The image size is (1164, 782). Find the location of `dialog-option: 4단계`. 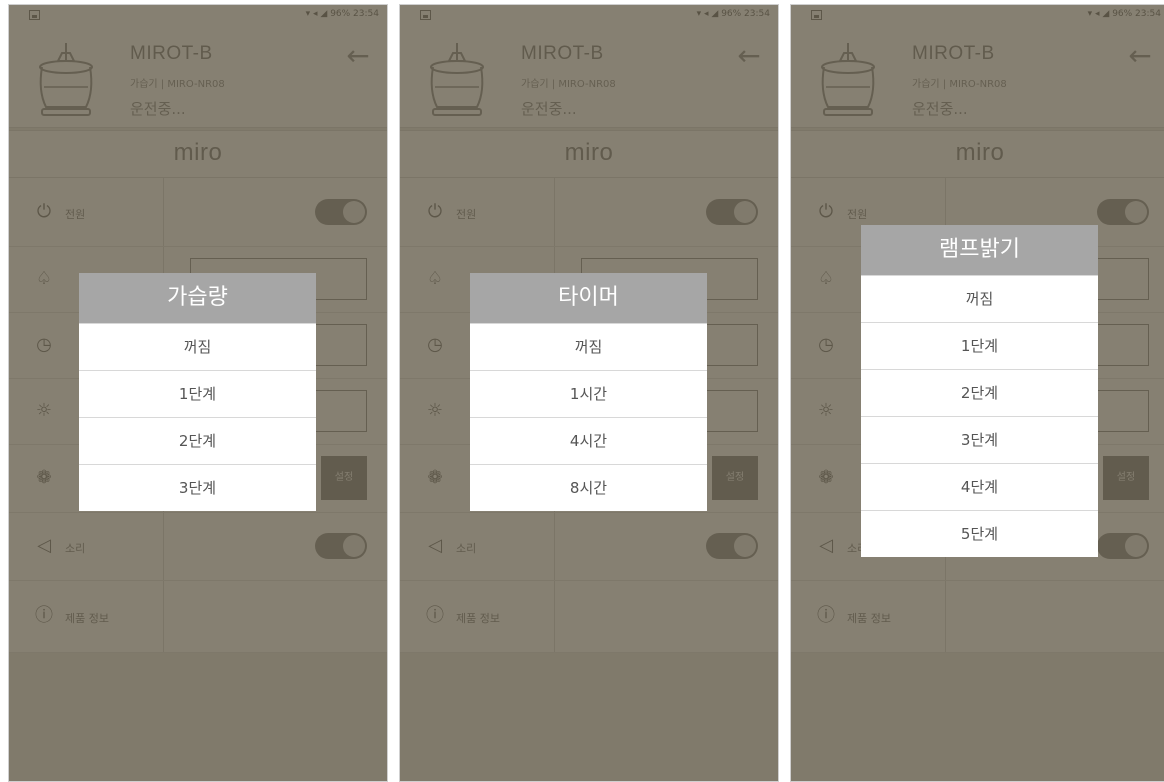

dialog-option: 4단계 is located at coordinates (979, 486).